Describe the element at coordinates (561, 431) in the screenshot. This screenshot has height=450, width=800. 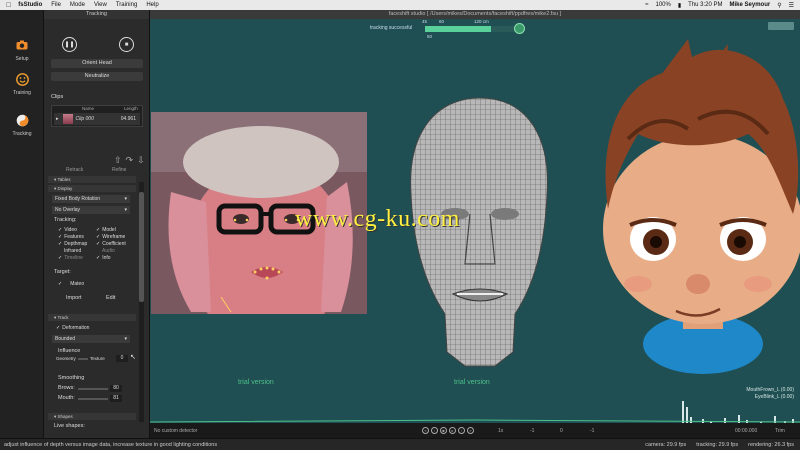
I see `timeline-field-2: 0` at that location.